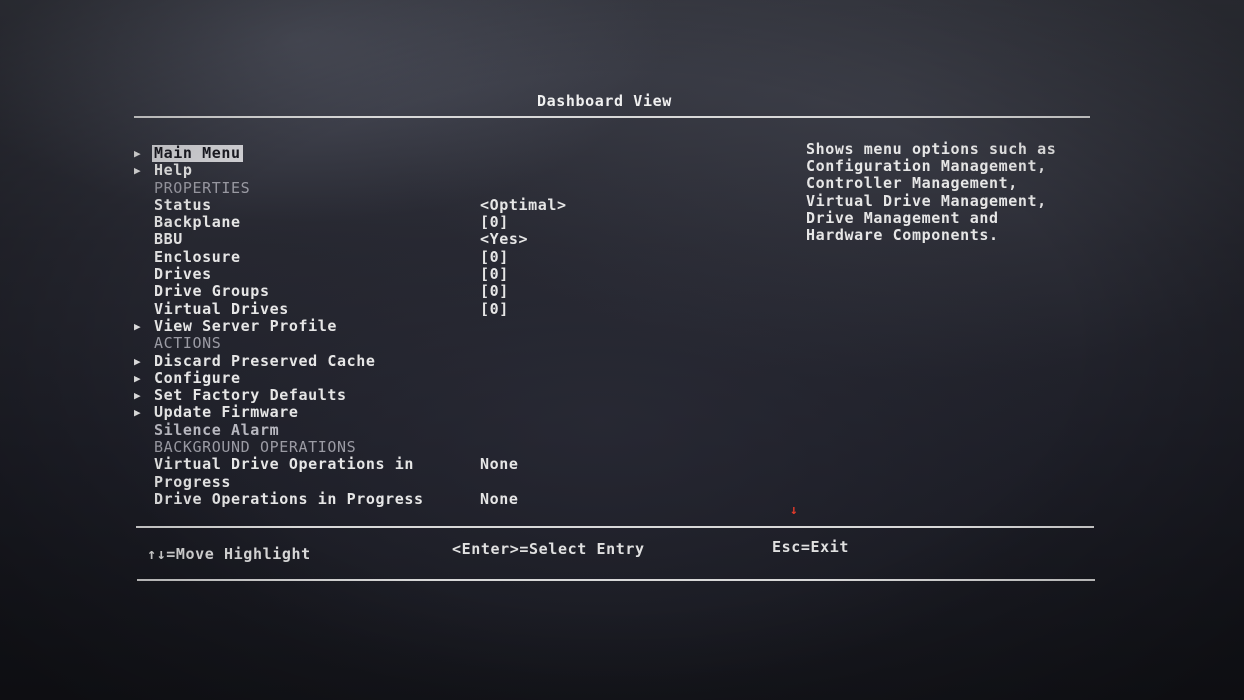 Image resolution: width=1244 pixels, height=700 pixels. What do you see at coordinates (926, 166) in the screenshot?
I see `help-line: Configuration Management,` at bounding box center [926, 166].